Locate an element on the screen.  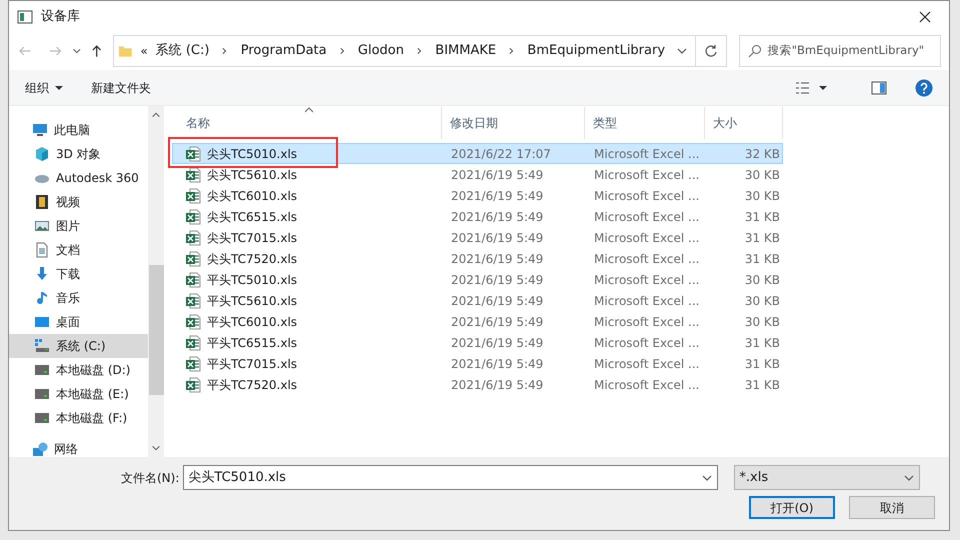
file-name: 尖头TC6010.xls is located at coordinates (252, 196).